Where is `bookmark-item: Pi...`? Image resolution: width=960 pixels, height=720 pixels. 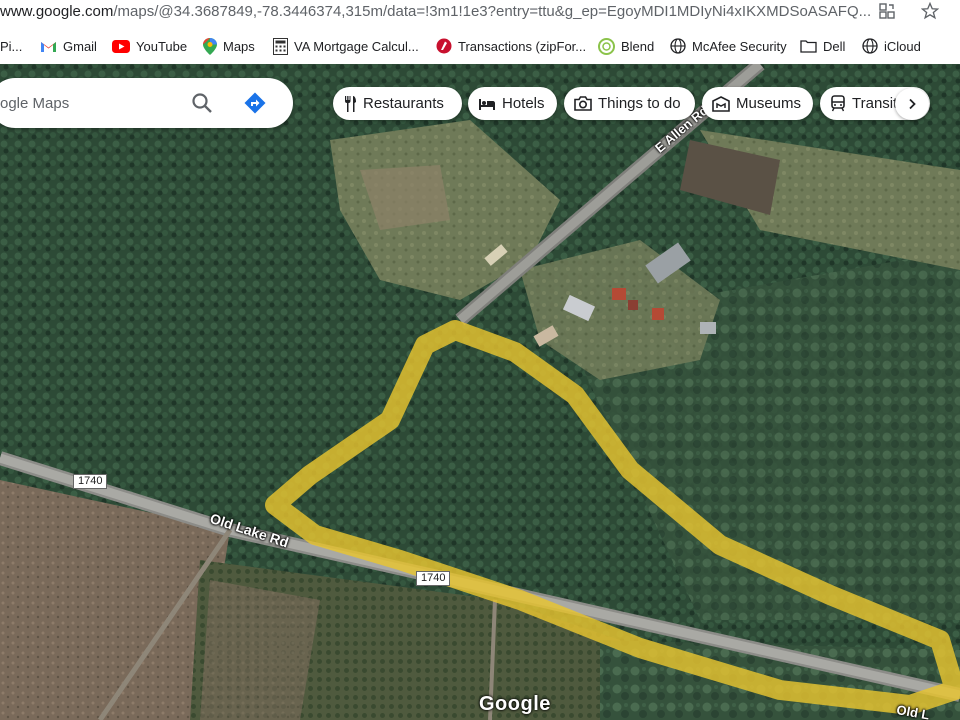 bookmark-item: Pi... is located at coordinates (11, 46).